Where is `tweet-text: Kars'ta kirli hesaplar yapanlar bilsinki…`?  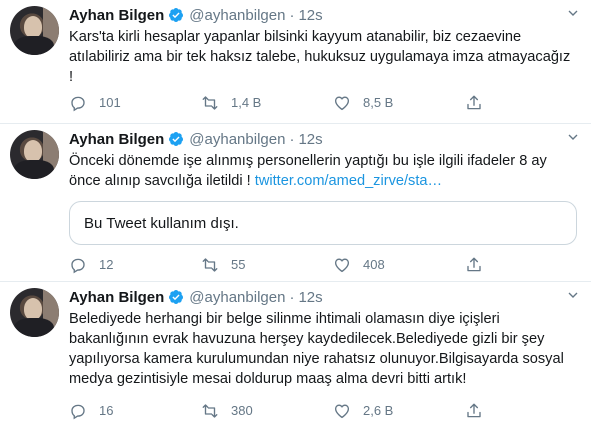 tweet-text: Kars'ta kirli hesaplar yapanlar bilsinki… is located at coordinates (320, 57).